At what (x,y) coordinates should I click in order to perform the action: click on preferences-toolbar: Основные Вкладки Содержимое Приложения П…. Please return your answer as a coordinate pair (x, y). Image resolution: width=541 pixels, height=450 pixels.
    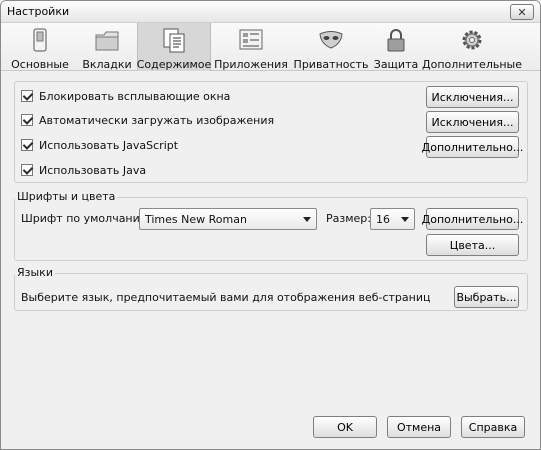
    Looking at the image, I should click on (270, 47).